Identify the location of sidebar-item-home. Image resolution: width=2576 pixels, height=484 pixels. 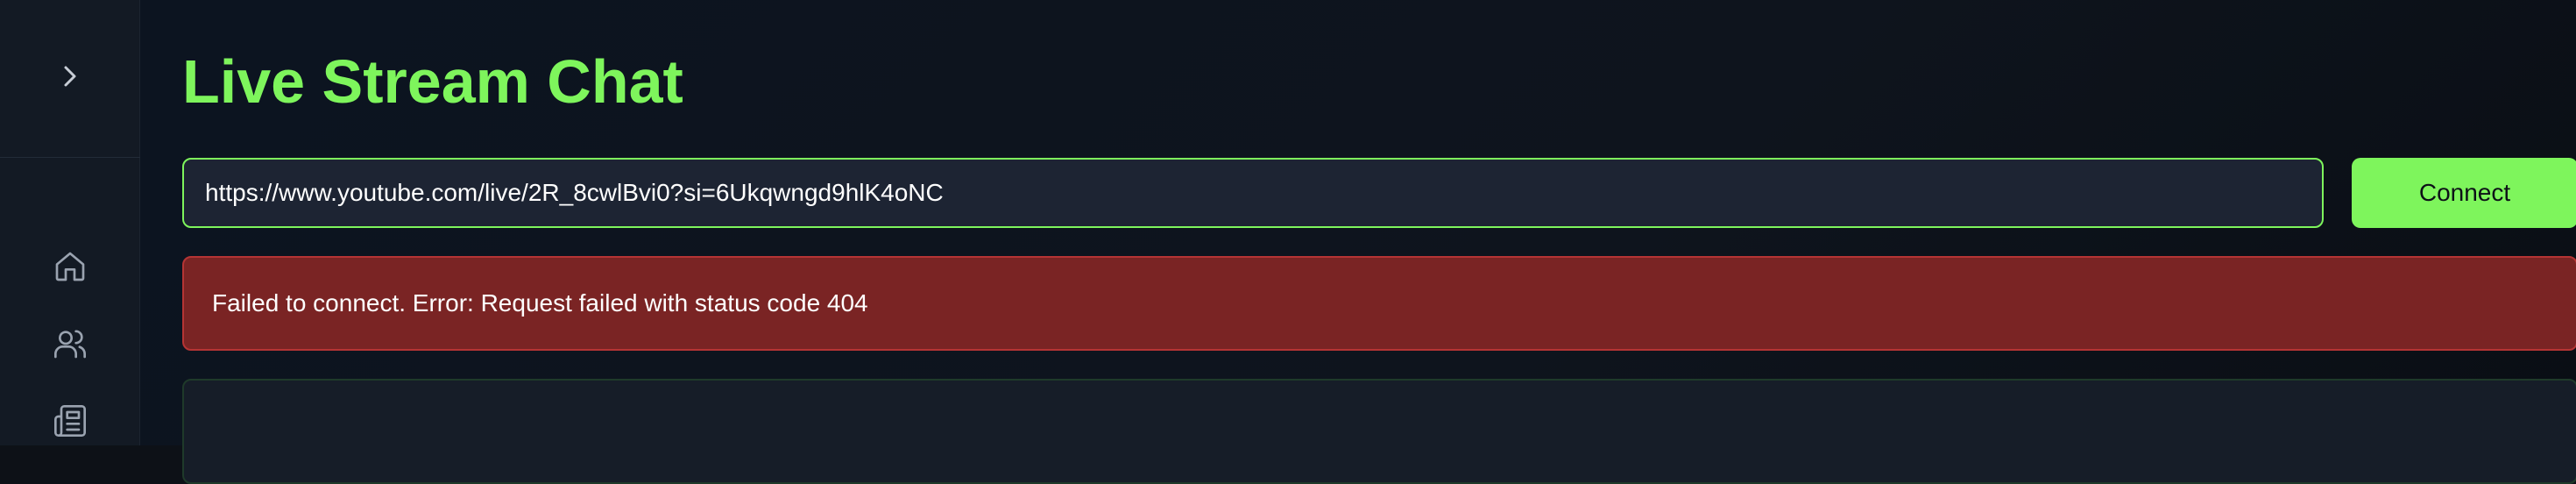
(70, 268).